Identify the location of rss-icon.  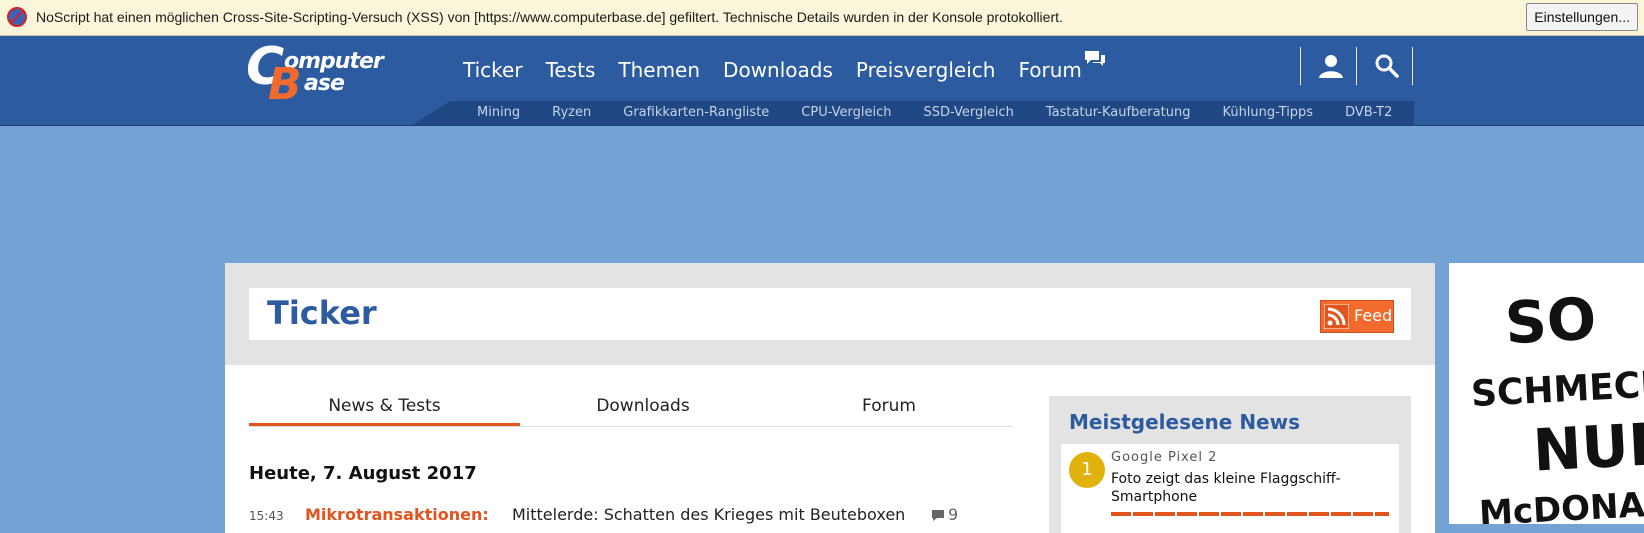
(1336, 316).